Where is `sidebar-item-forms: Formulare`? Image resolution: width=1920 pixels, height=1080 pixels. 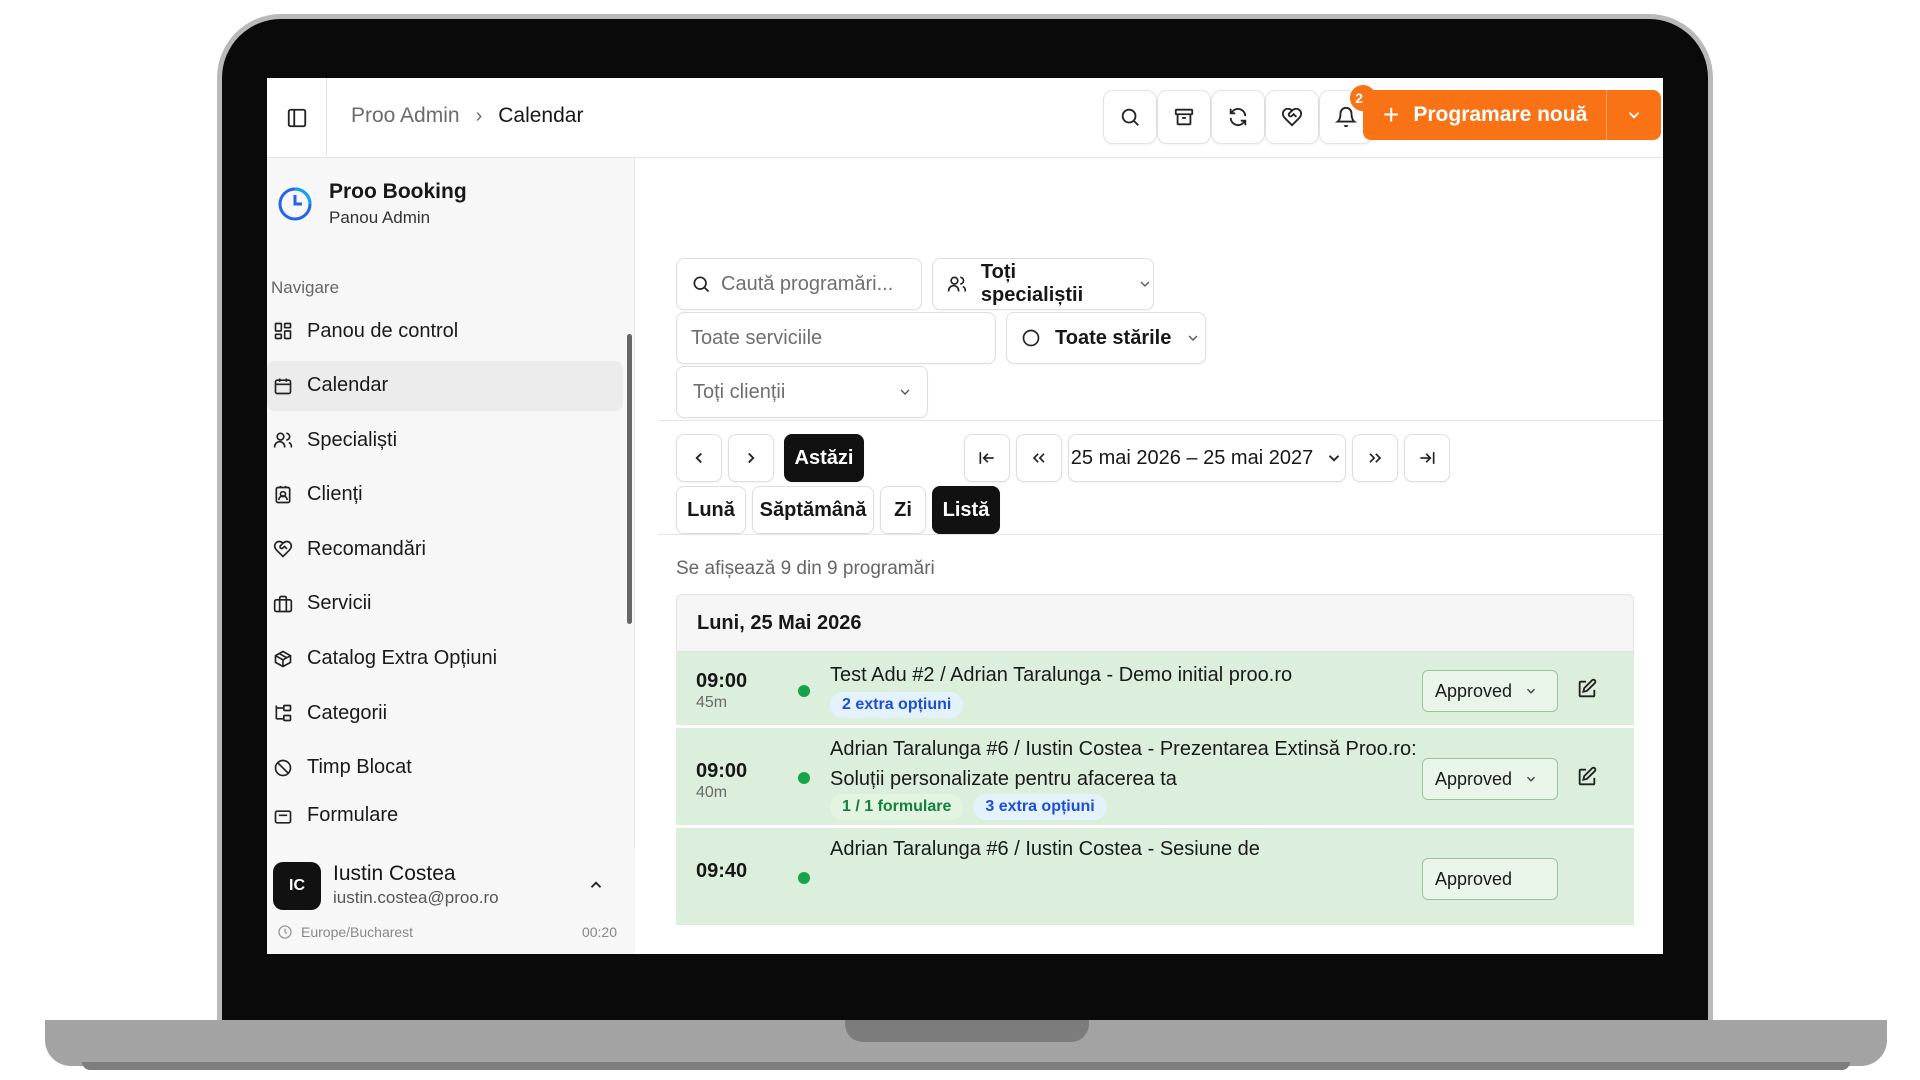
sidebar-item-forms: Formulare is located at coordinates (445, 812).